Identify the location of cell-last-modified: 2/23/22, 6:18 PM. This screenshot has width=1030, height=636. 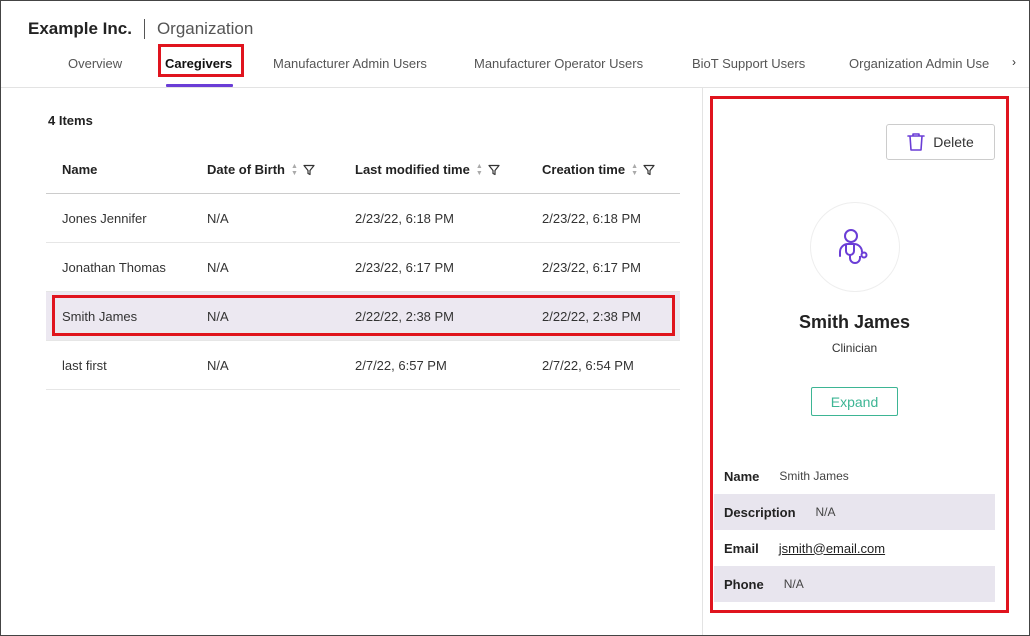
(405, 218).